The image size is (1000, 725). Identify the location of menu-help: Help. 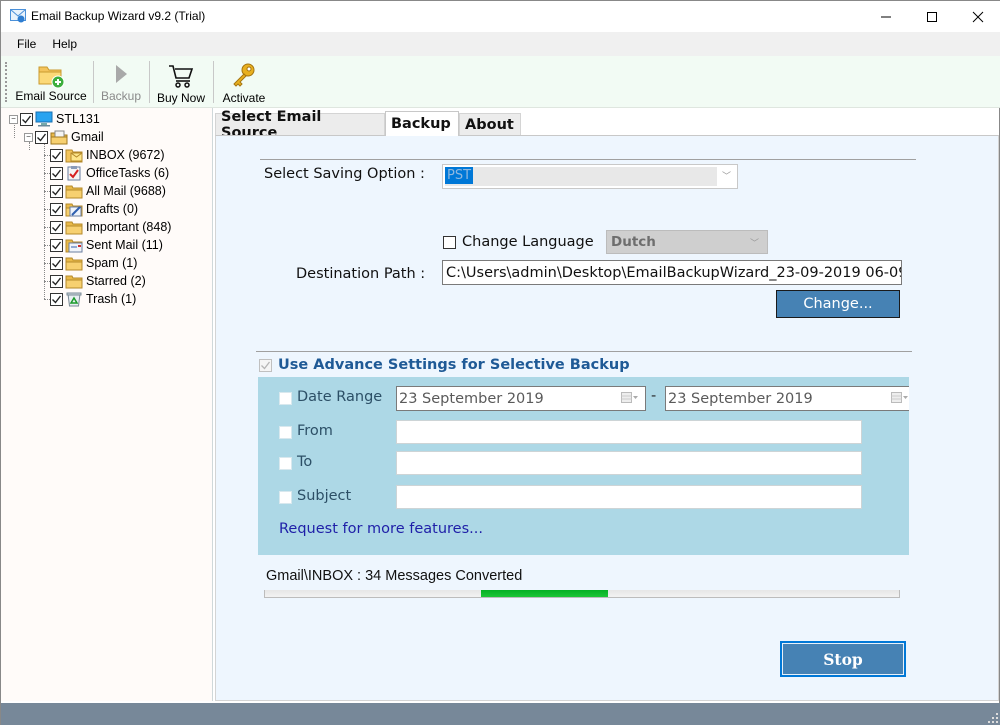
(64, 44).